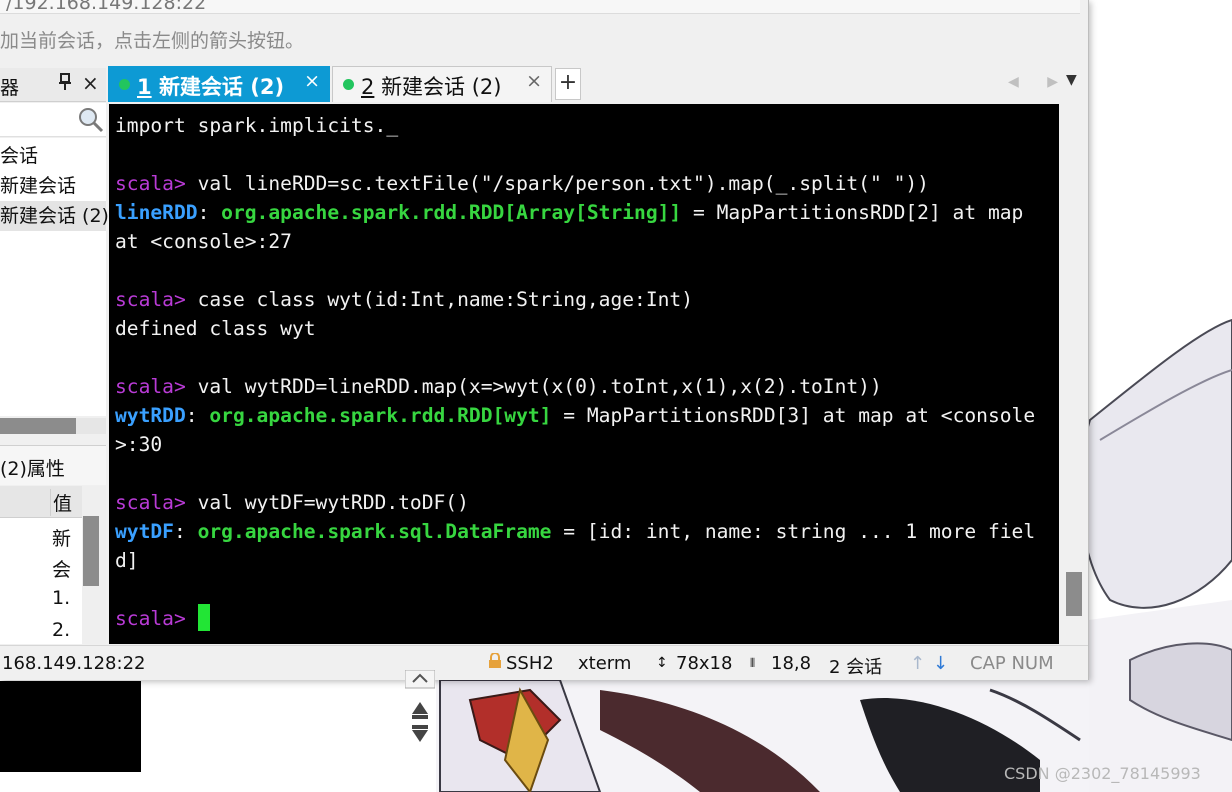 This screenshot has height=792, width=1232. I want to click on terminal-text: val wytDF=wytRDD.toDF(), so click(327, 502).